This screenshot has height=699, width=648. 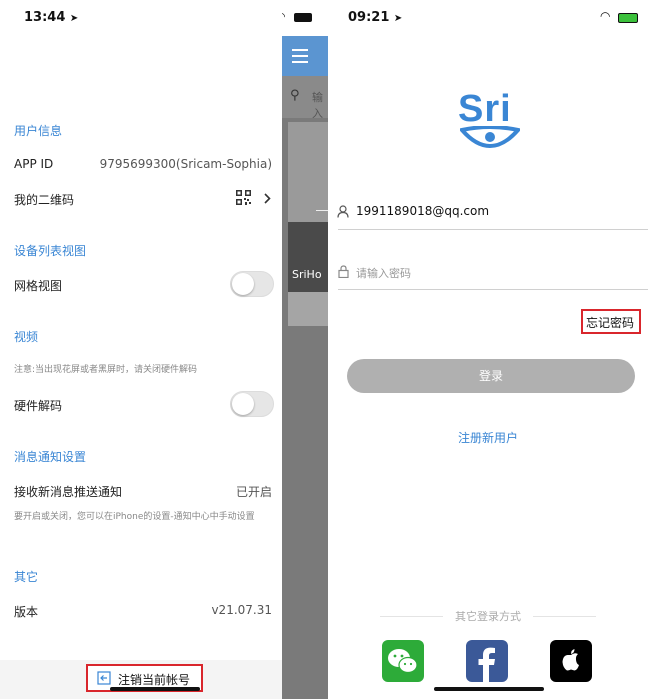 What do you see at coordinates (185, 164) in the screenshot?
I see `app-id-value: 9795699300(Sricam-Sophia)` at bounding box center [185, 164].